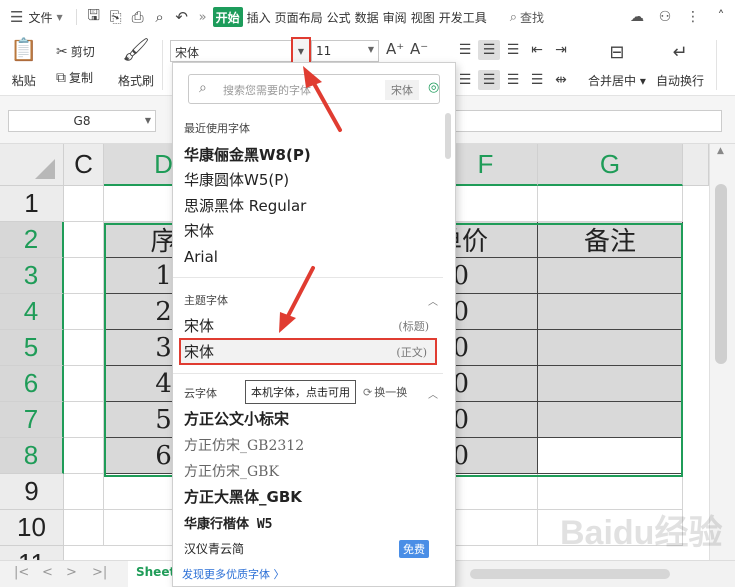 The height and width of the screenshot is (587, 735). What do you see at coordinates (32, 420) in the screenshot?
I see `row-header-7: 7` at bounding box center [32, 420].